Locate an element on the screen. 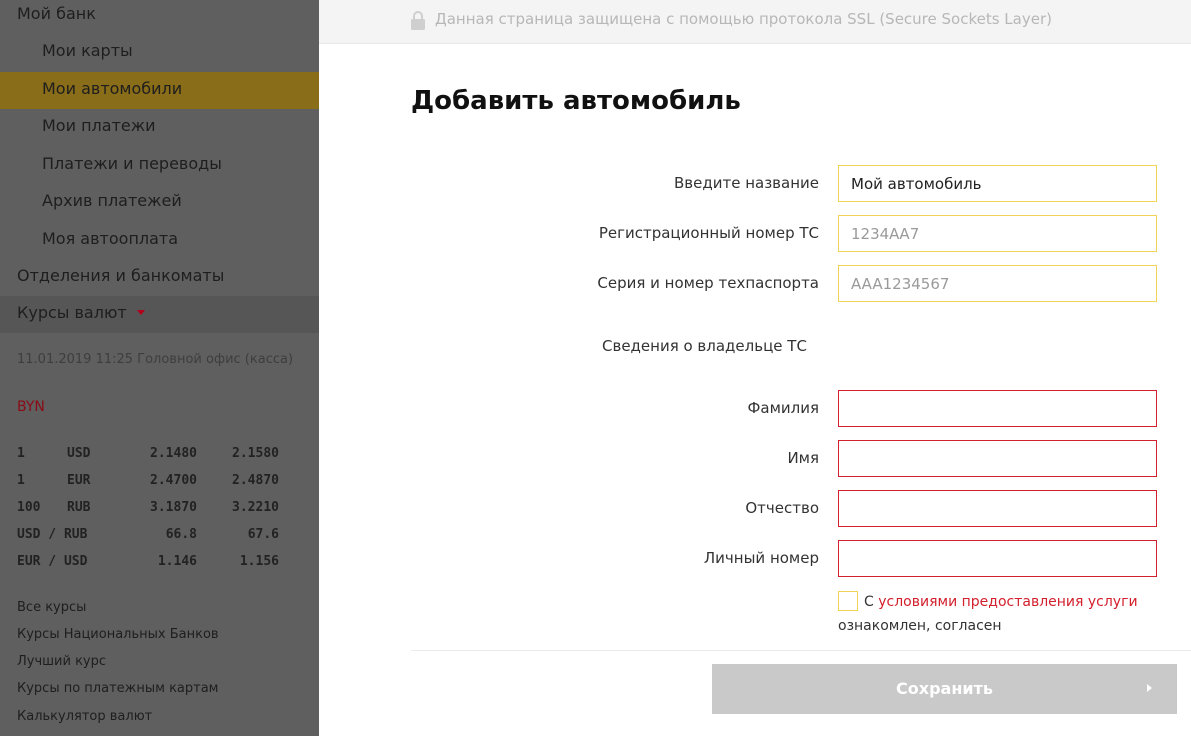 This screenshot has width=1191, height=736. sidebar-item-payments-archive: Архив платежей is located at coordinates (159, 202).